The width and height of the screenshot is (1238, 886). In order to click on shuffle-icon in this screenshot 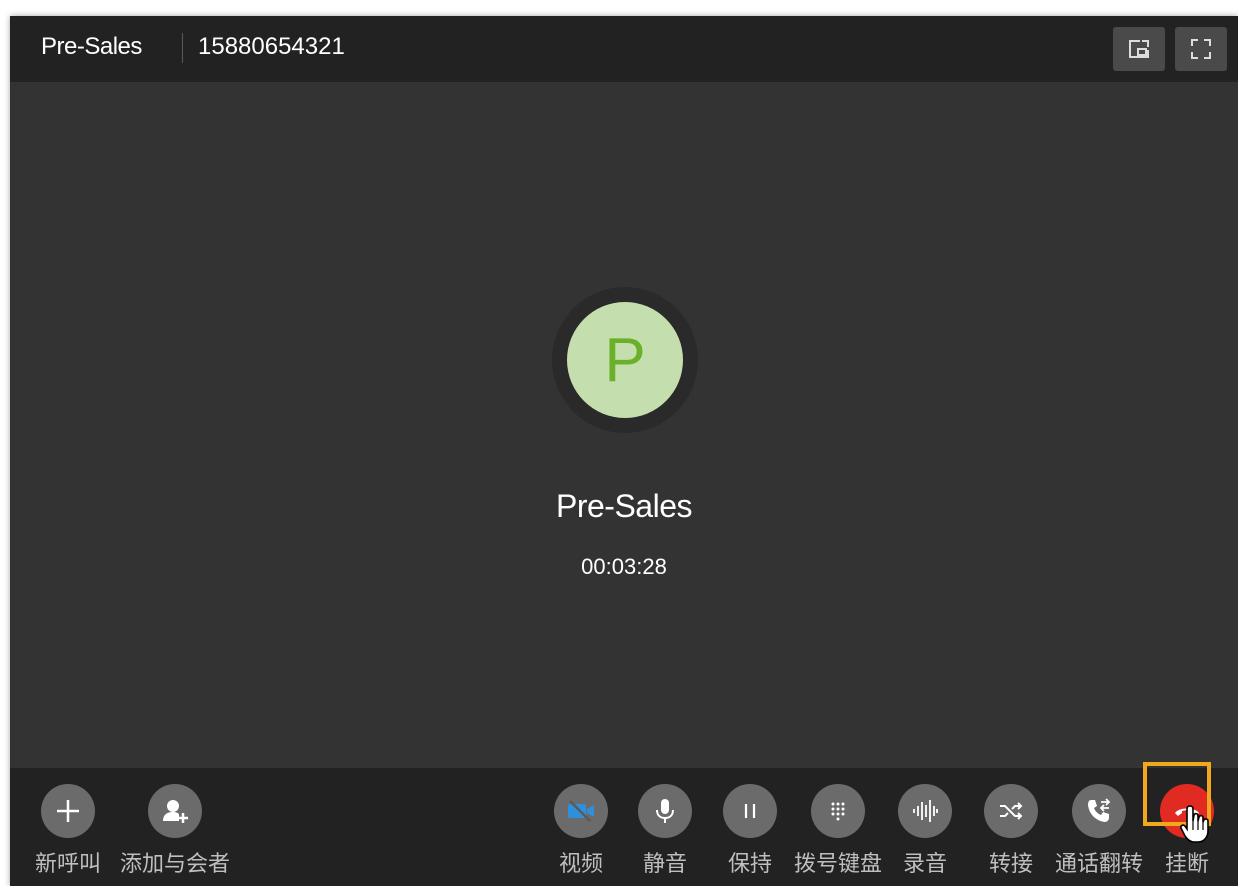, I will do `click(1011, 811)`.